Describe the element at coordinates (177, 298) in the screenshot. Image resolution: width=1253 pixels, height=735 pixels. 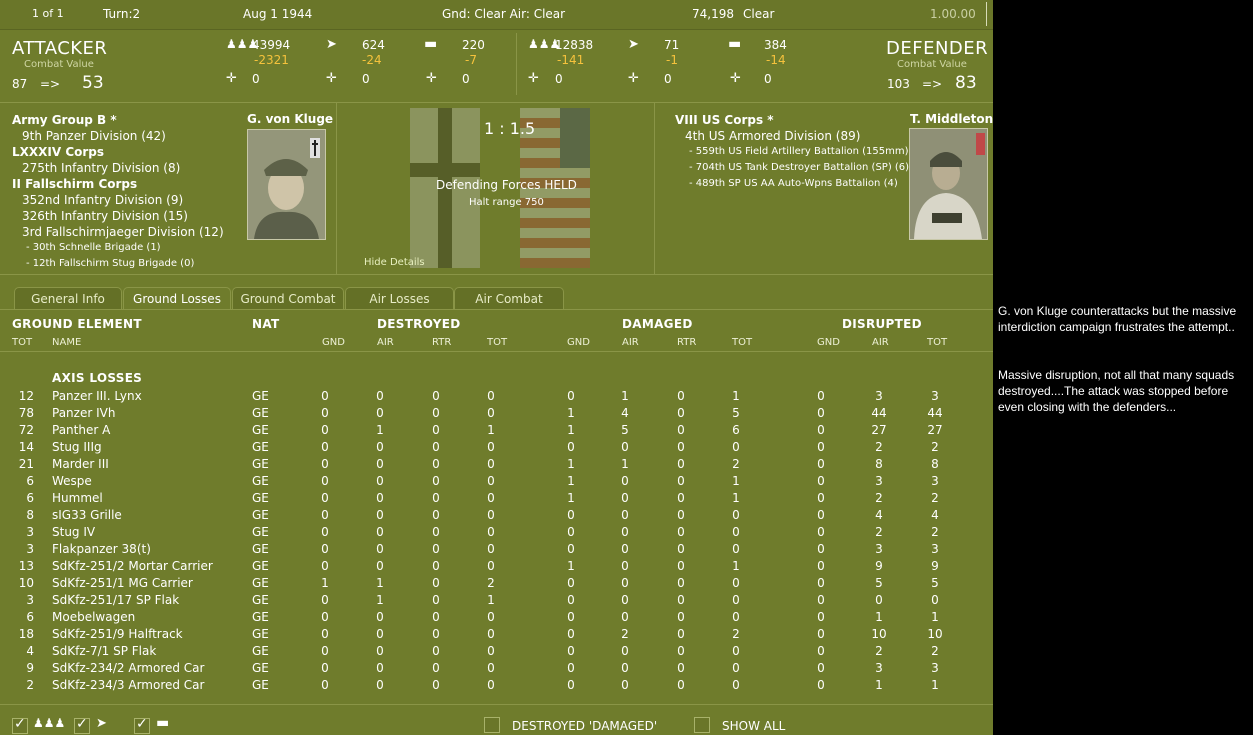
I see `tab-ground-losses: Ground Losses` at that location.